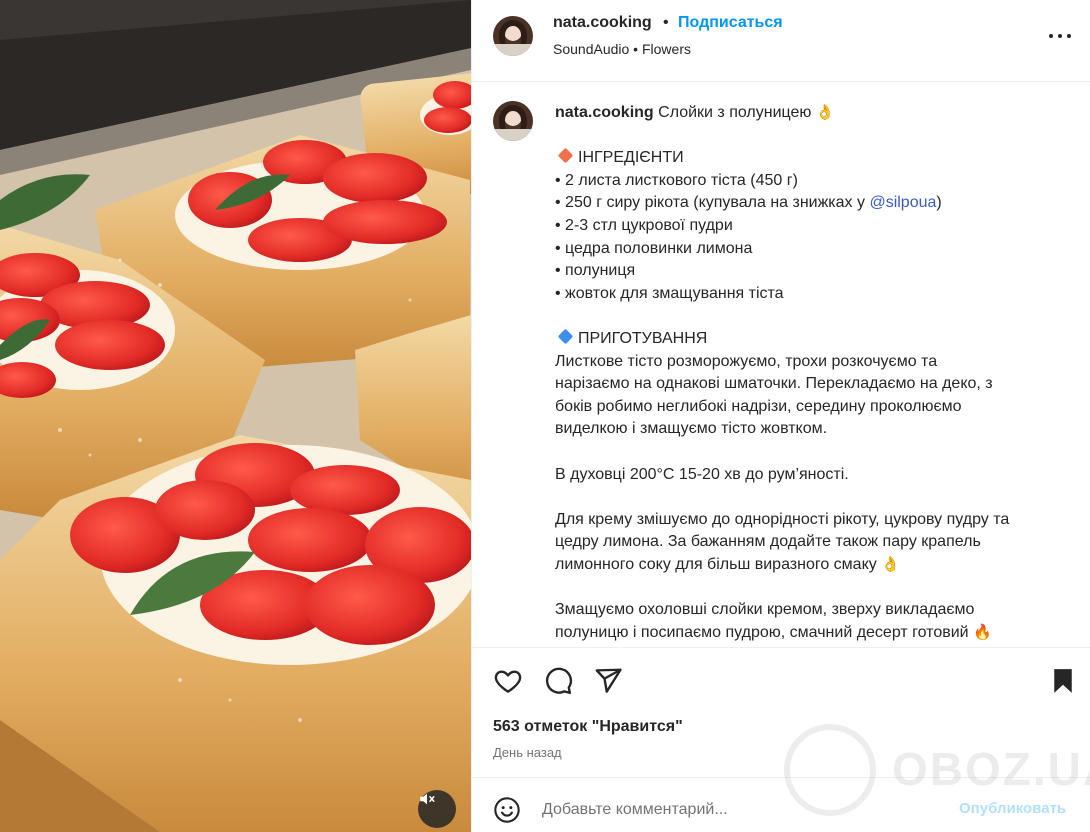 The image size is (1090, 832). Describe the element at coordinates (1061, 36) in the screenshot. I see `more-options-button` at that location.